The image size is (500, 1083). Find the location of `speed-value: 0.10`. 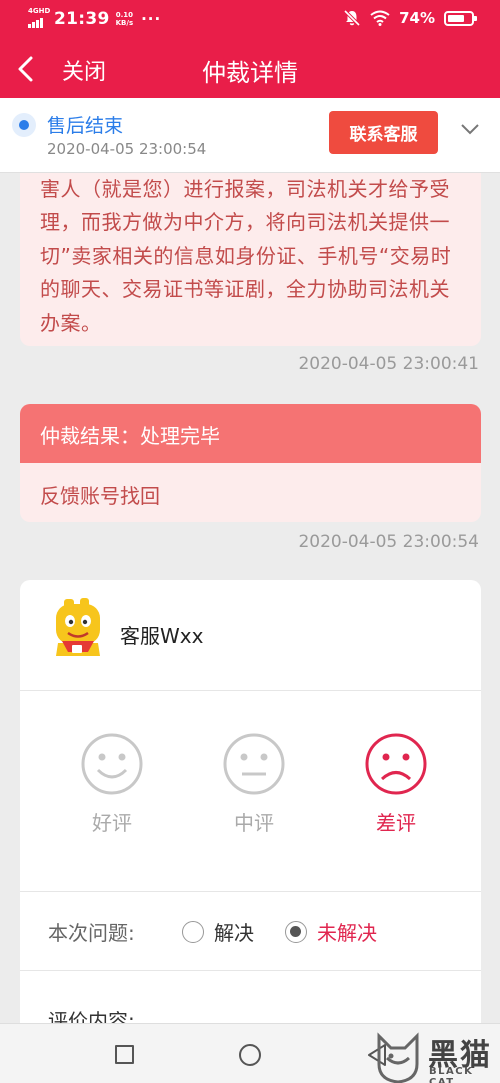

speed-value: 0.10 is located at coordinates (124, 15).